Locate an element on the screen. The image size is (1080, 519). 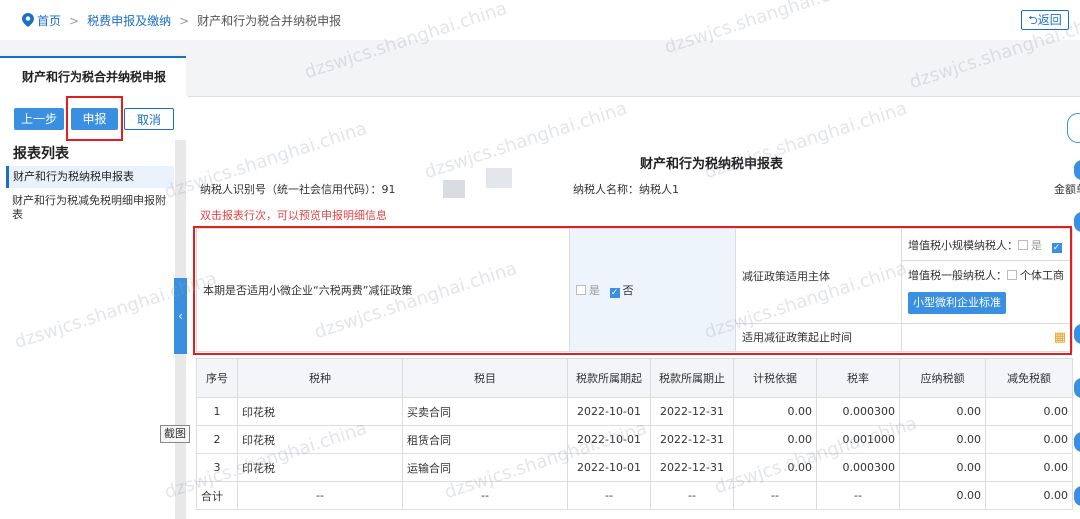
tab-combined-declaration: 财产和行为税合并纳税申报 is located at coordinates (93, 76).